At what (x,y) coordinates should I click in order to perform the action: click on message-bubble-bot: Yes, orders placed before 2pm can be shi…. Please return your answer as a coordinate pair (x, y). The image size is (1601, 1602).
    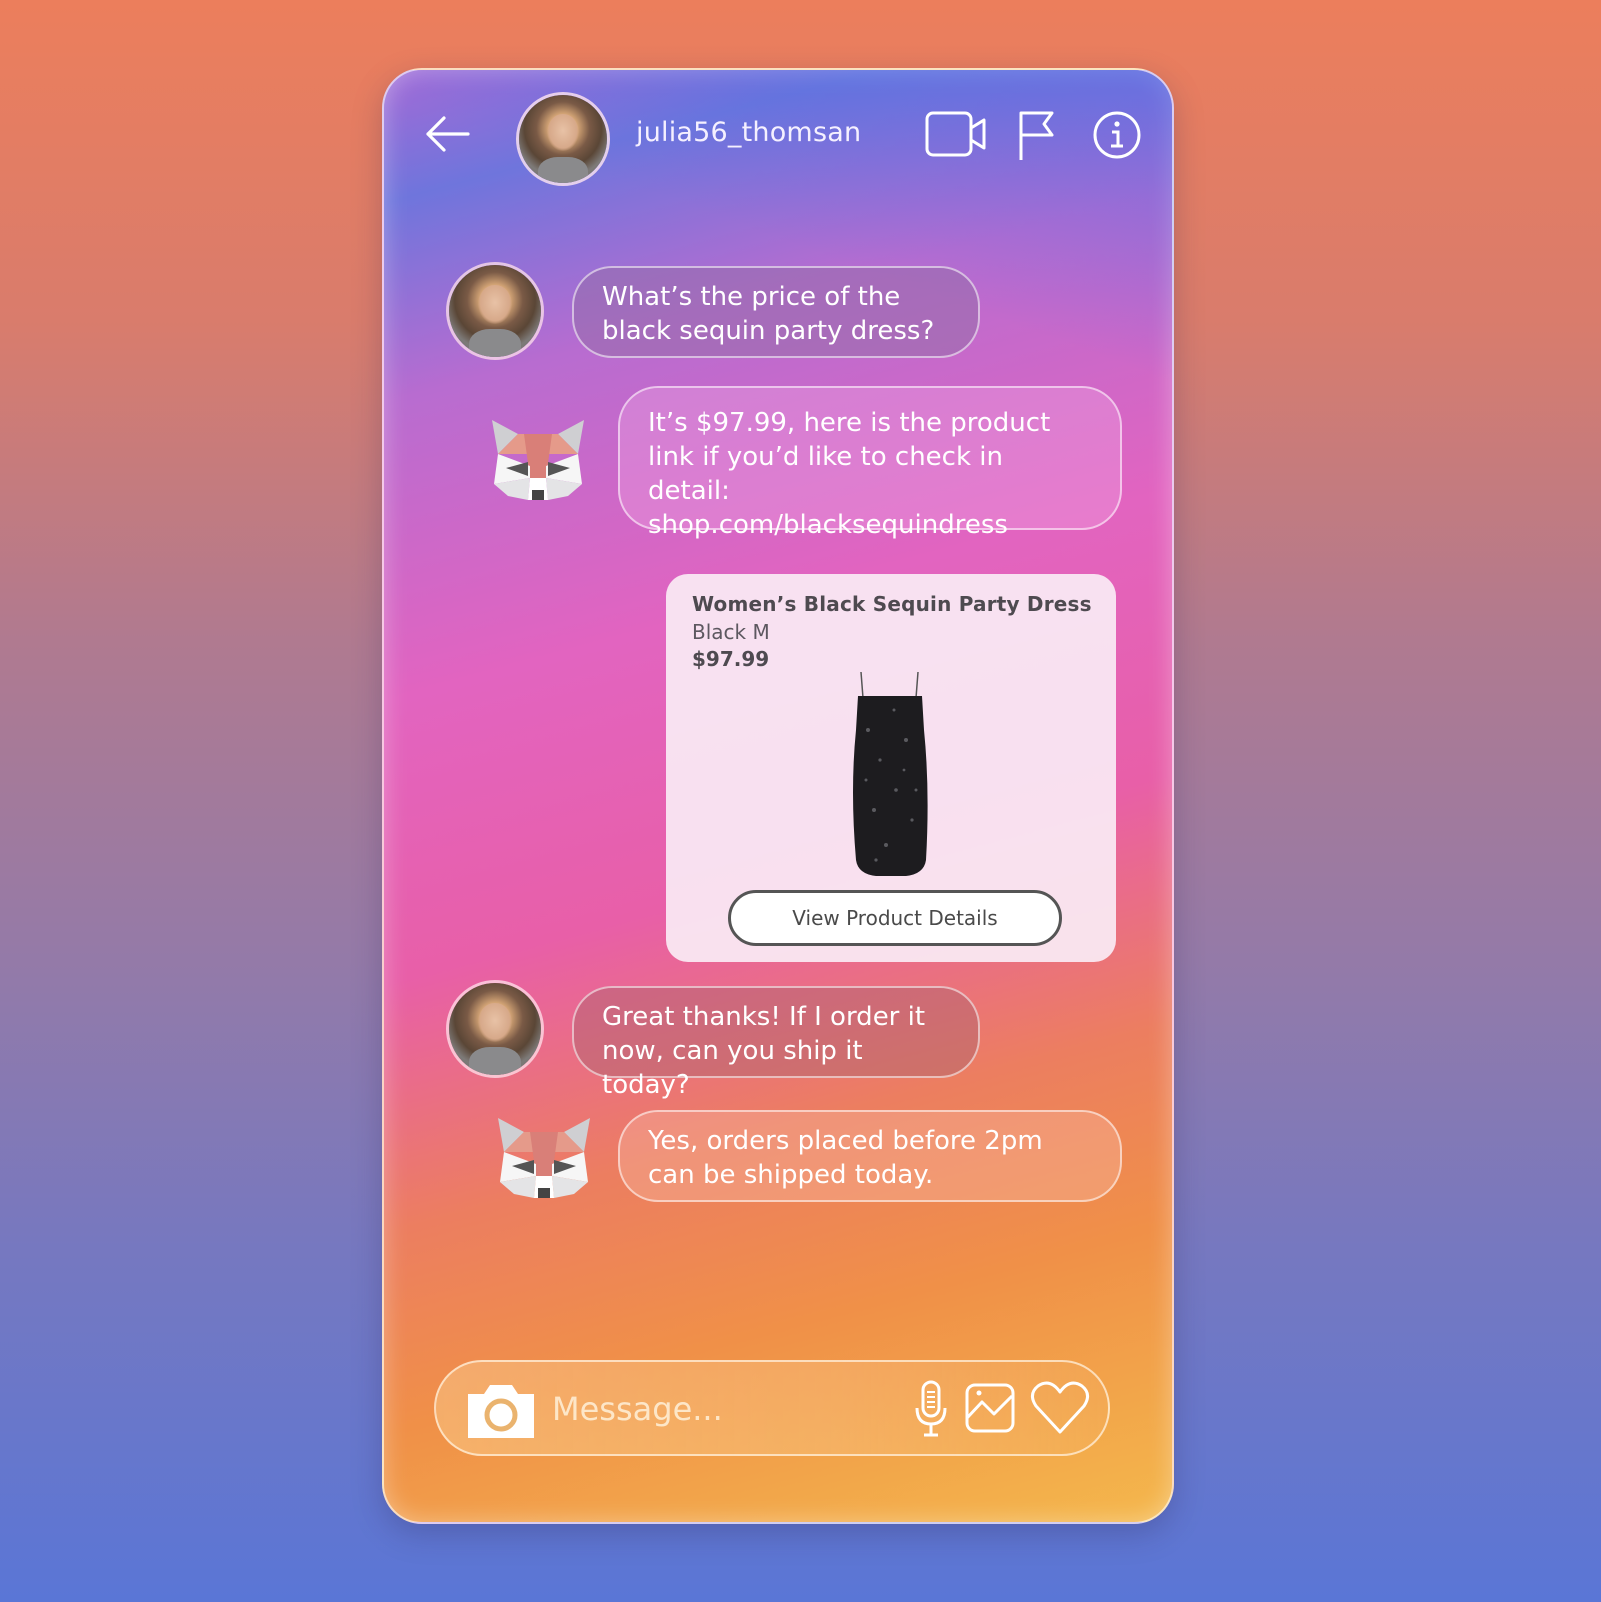
    Looking at the image, I should click on (870, 1156).